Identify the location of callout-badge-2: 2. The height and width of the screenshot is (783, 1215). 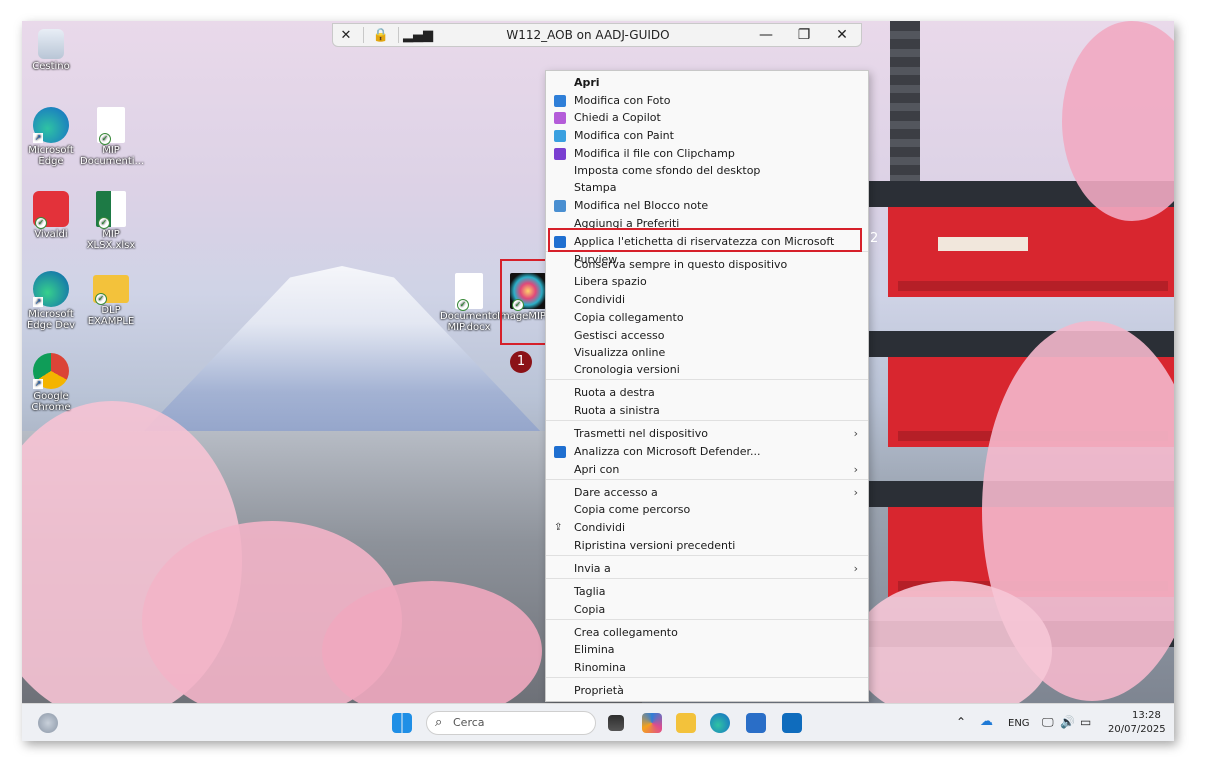
(874, 238).